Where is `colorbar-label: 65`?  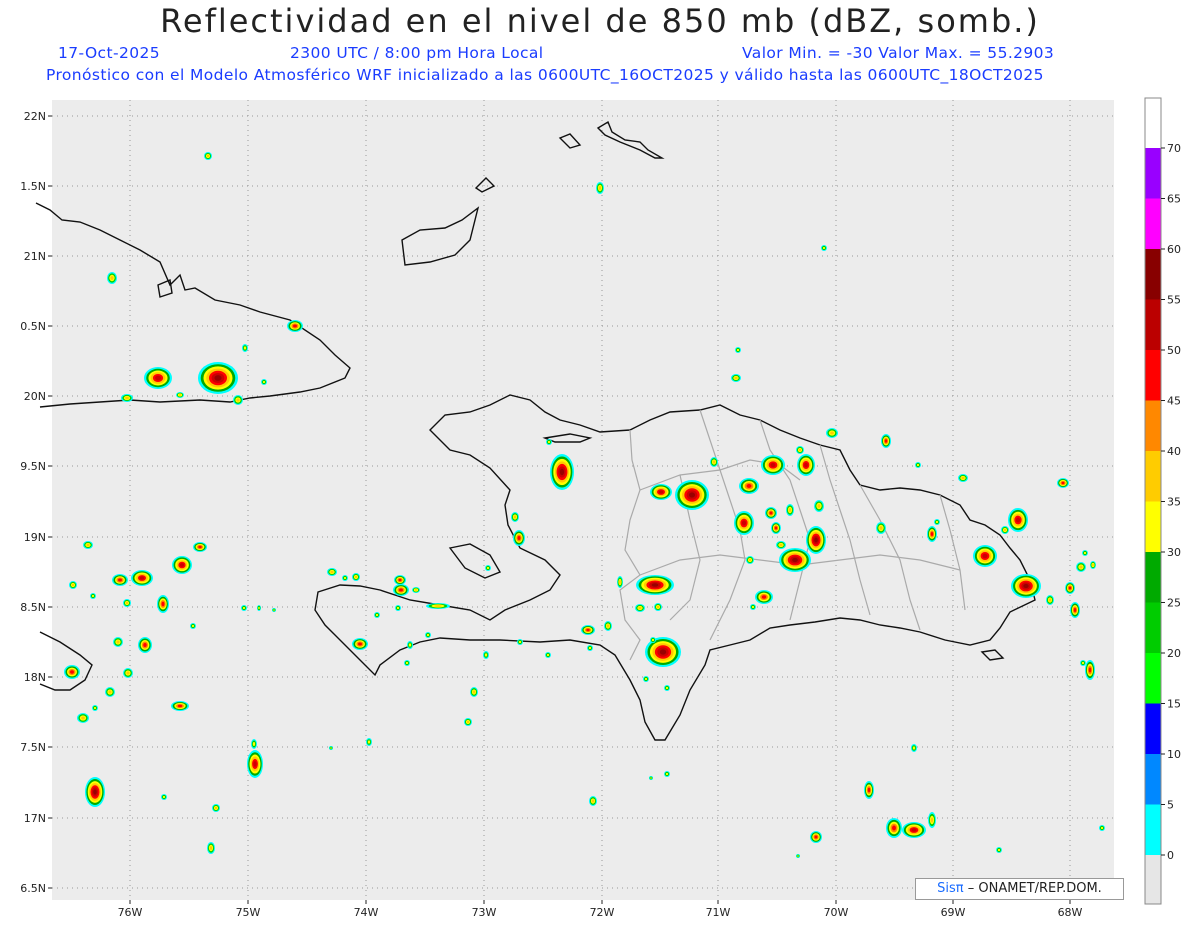 colorbar-label: 65 is located at coordinates (1174, 199).